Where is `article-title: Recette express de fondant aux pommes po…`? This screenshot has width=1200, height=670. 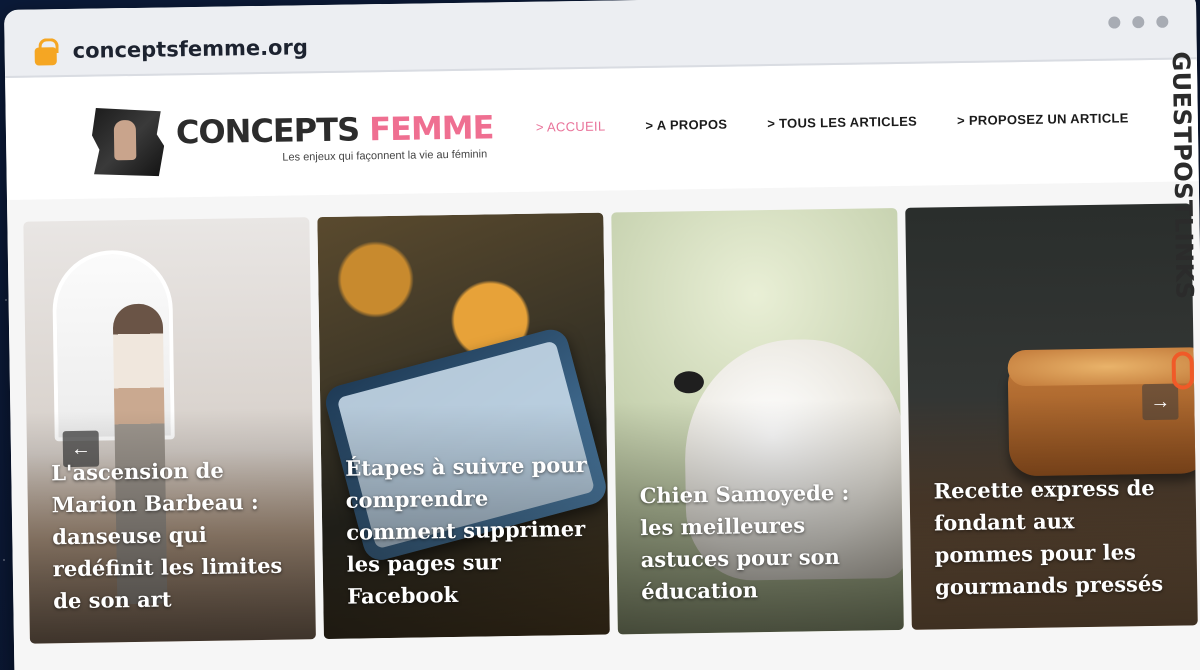 article-title: Recette express de fondant aux pommes po… is located at coordinates (1056, 538).